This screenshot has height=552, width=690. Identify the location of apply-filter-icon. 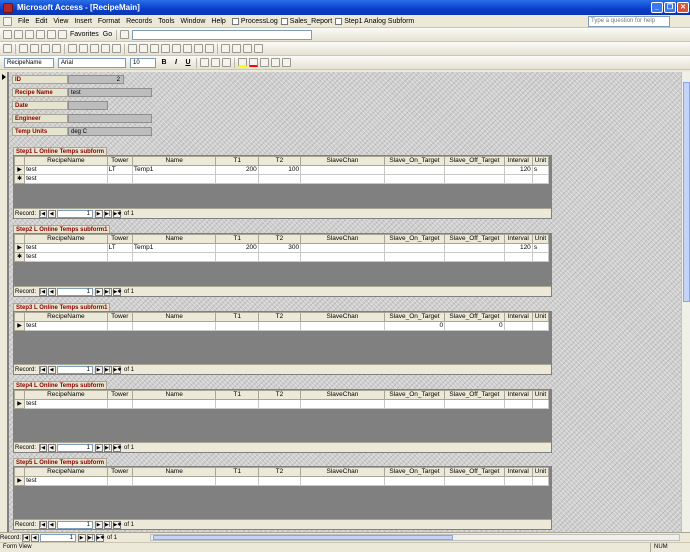
(176, 48).